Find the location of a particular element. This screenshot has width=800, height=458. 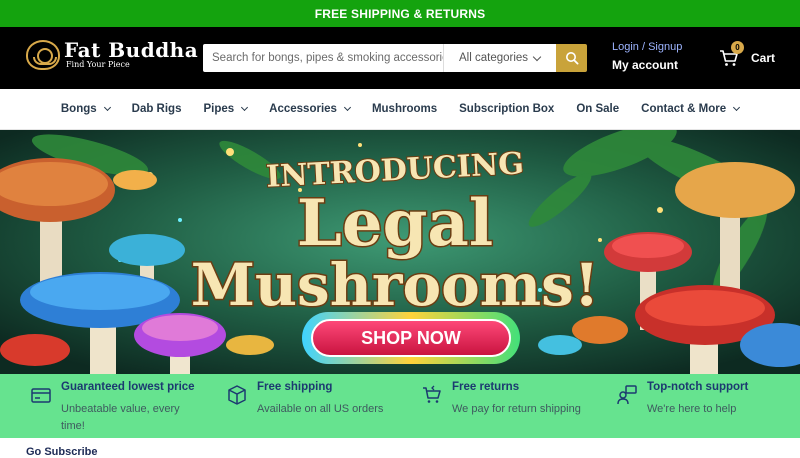

category-select-value: All categories is located at coordinates (494, 58).